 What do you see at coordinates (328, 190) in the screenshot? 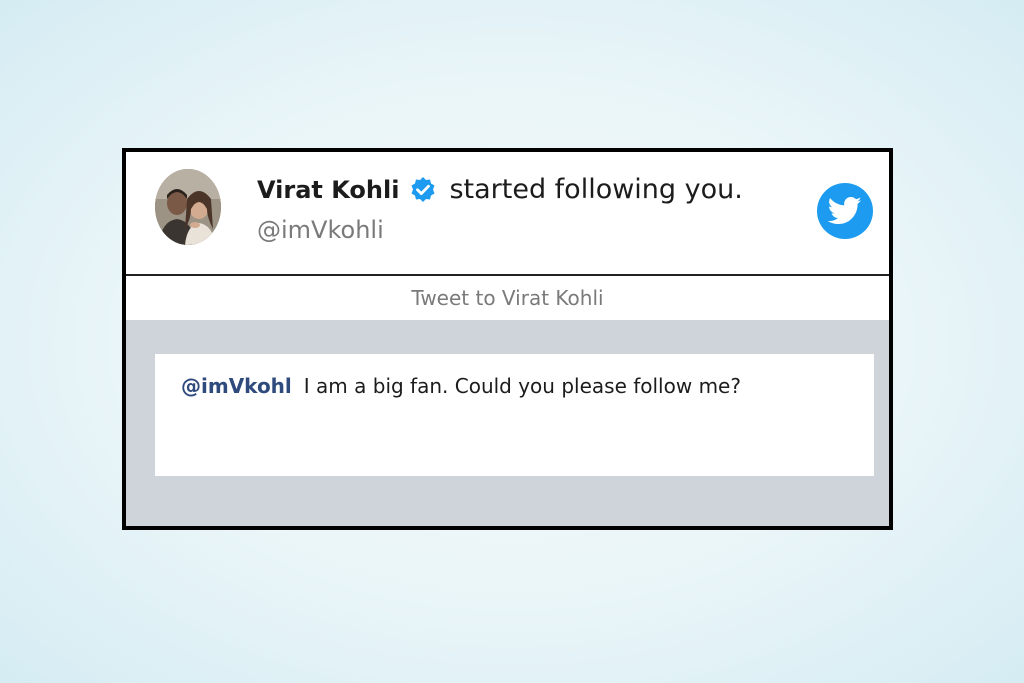
I see `user-name: Virat Kohli` at bounding box center [328, 190].